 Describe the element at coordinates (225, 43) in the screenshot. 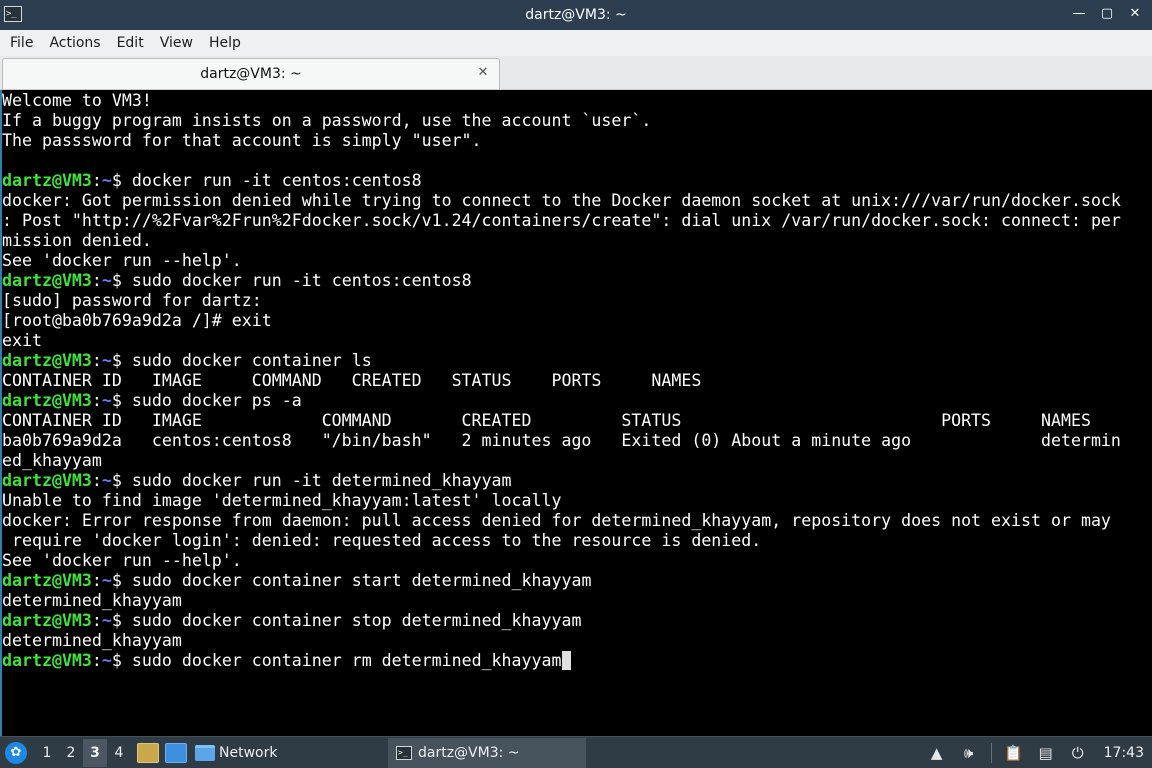

I see `menu-help: Help` at that location.